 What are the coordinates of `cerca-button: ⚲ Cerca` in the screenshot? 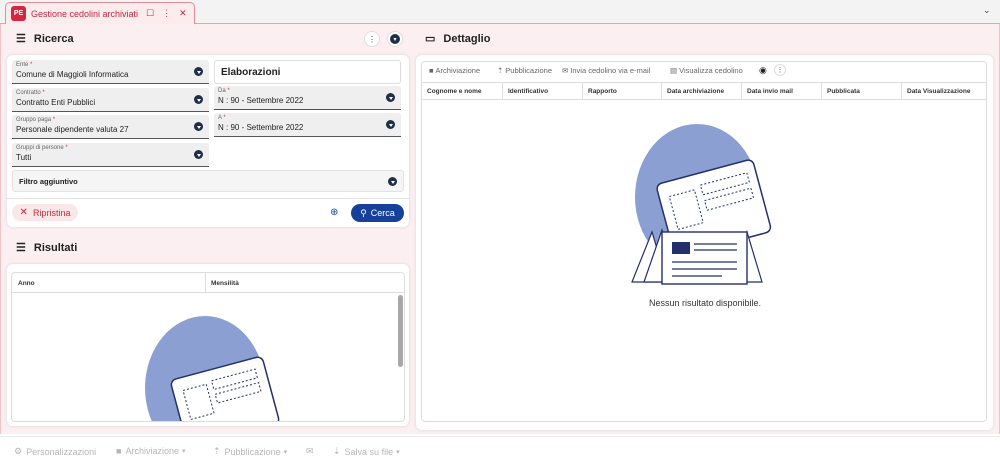 It's located at (377, 213).